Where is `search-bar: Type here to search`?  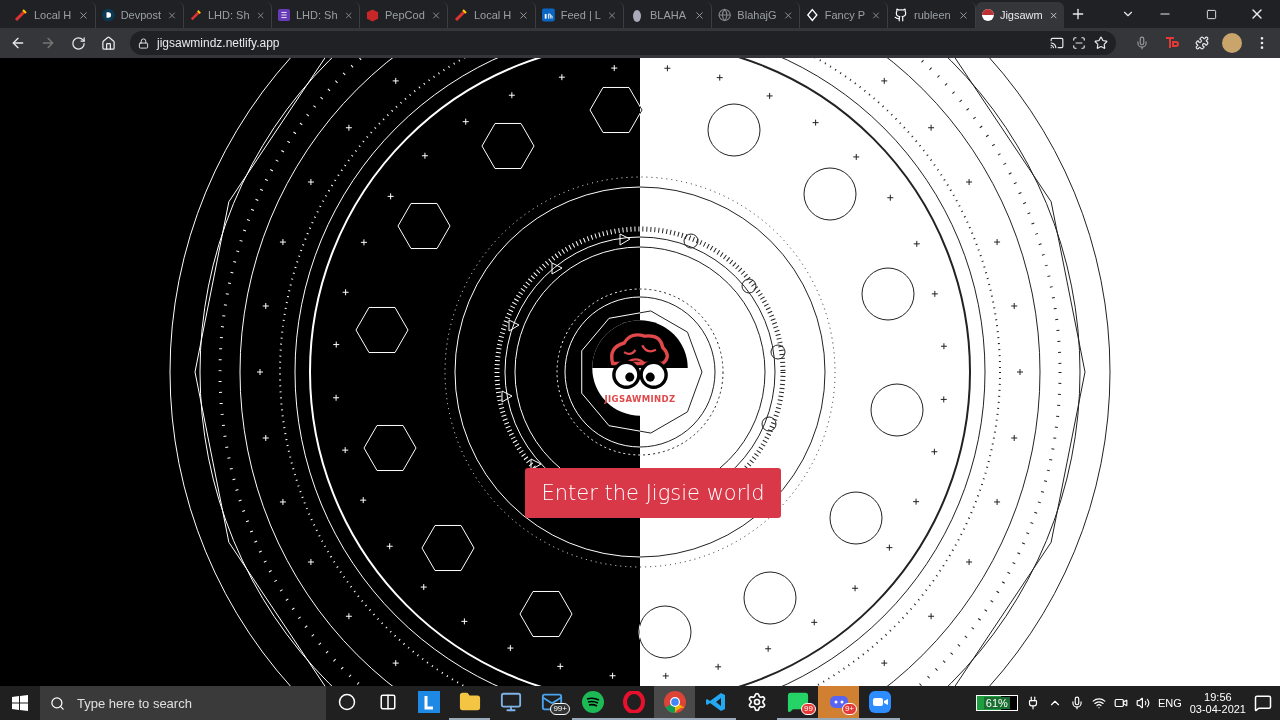
search-bar: Type here to search is located at coordinates (183, 703).